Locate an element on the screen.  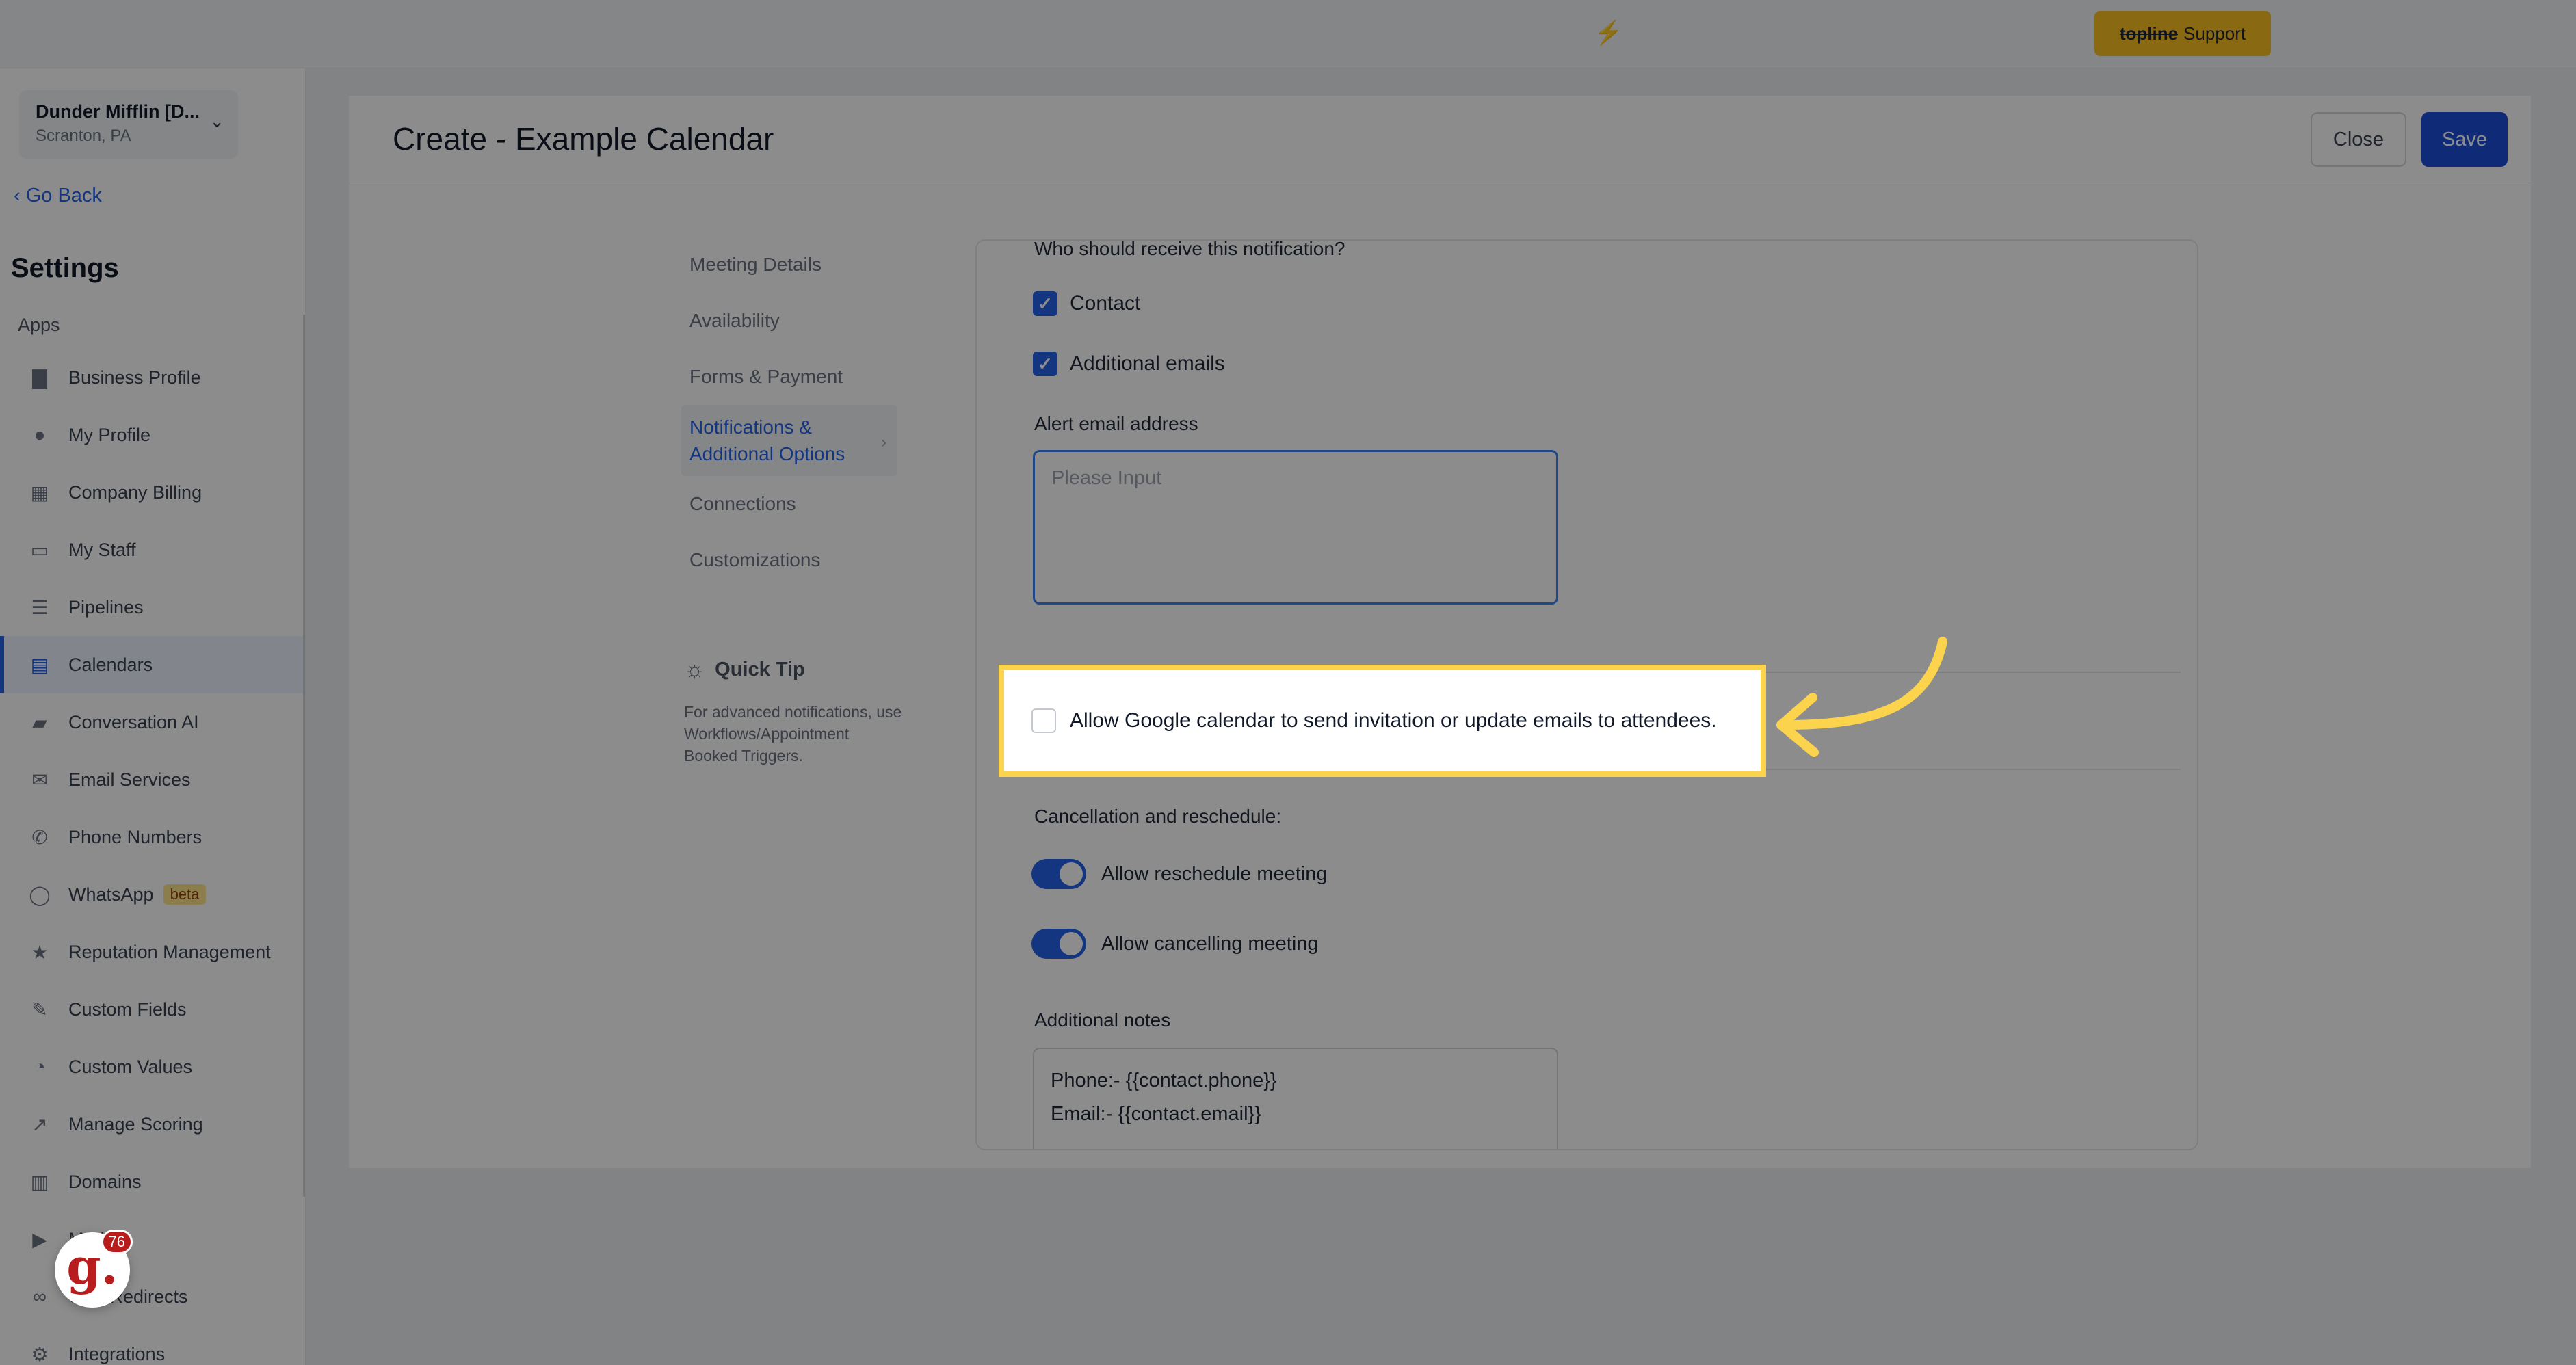
google-calendar-checkbox is located at coordinates (1043, 720).